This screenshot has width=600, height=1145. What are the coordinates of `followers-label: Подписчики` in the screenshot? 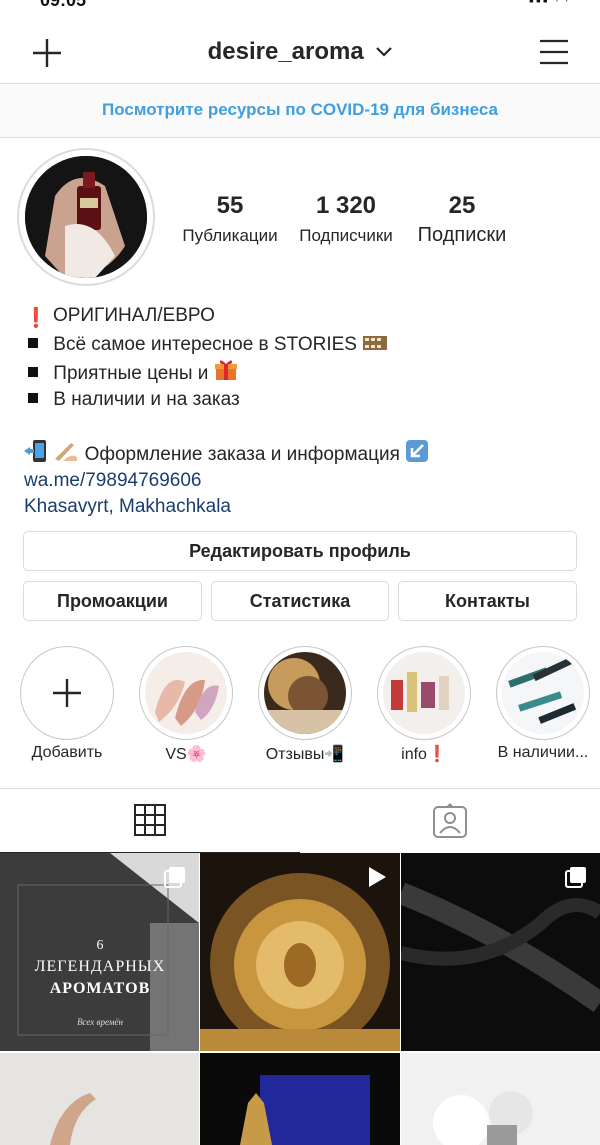 It's located at (346, 235).